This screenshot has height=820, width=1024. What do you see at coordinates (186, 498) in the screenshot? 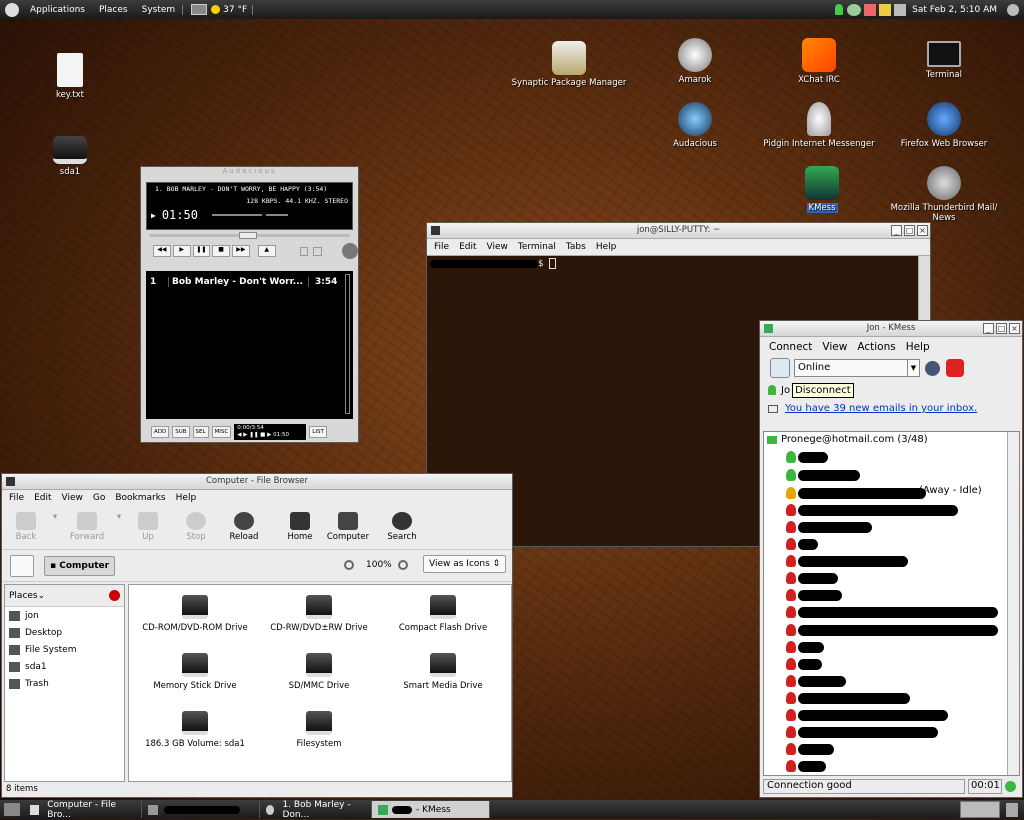
I see `fb-menu-help: Help` at bounding box center [186, 498].